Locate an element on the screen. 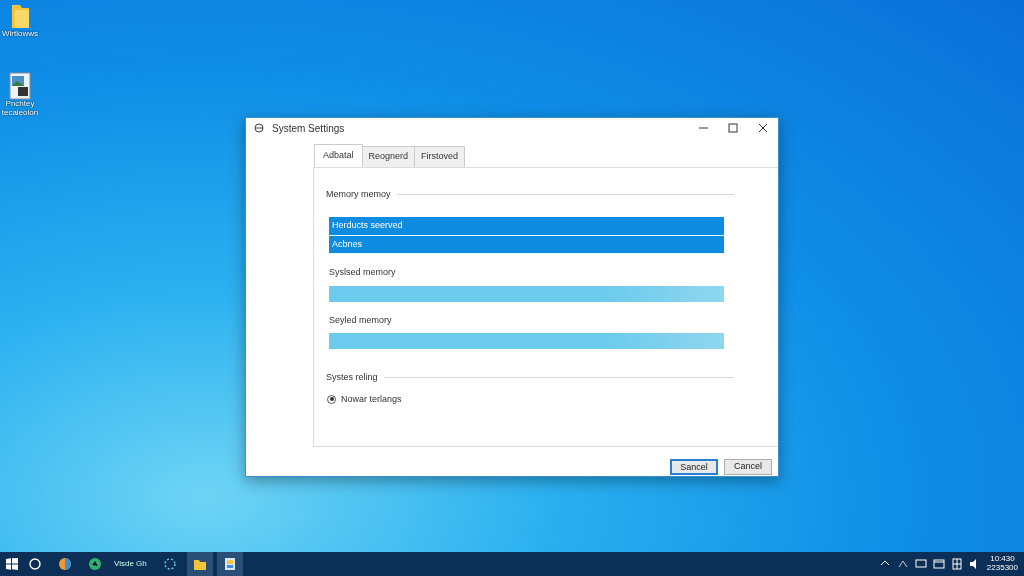 The width and height of the screenshot is (1024, 576). radio-label: Nowar terlangs is located at coordinates (371, 399).